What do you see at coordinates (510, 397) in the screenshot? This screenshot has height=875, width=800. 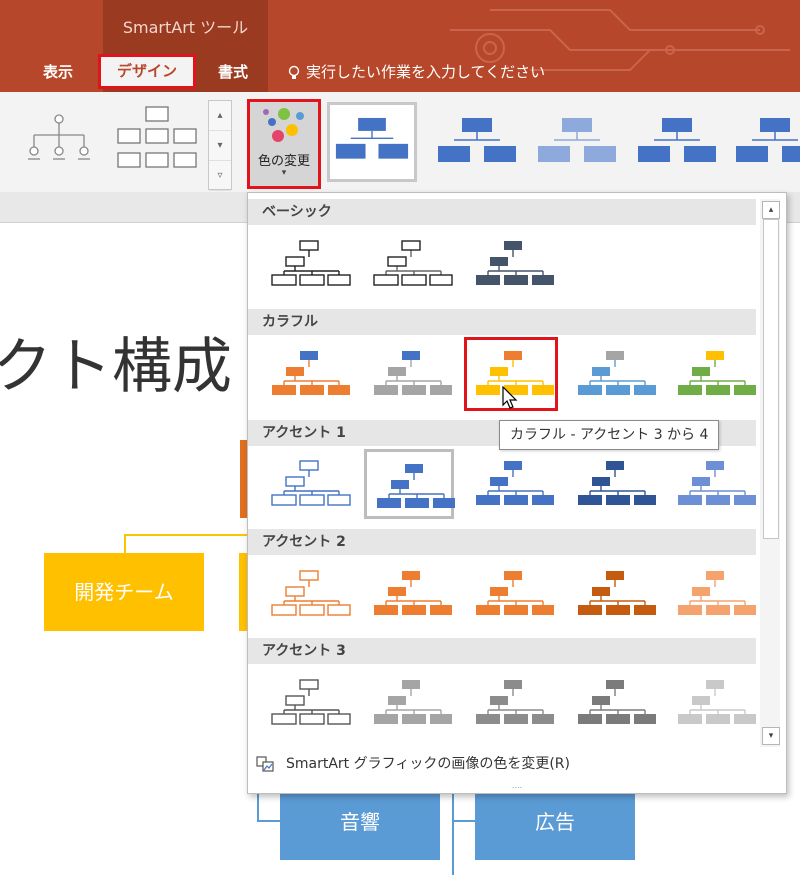 I see `mouse-pointer-icon` at bounding box center [510, 397].